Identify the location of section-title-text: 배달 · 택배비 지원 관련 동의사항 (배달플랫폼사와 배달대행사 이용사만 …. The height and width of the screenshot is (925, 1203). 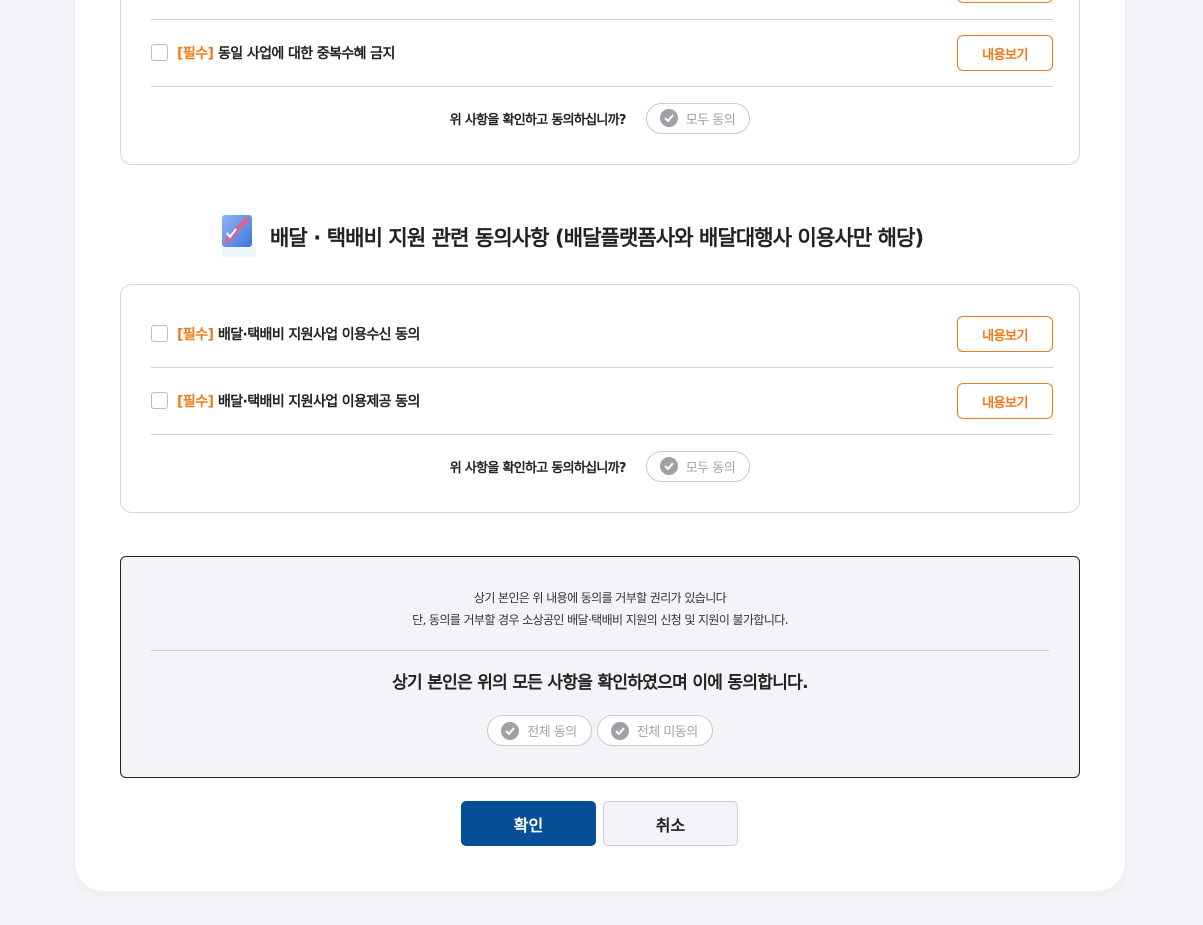
(597, 238).